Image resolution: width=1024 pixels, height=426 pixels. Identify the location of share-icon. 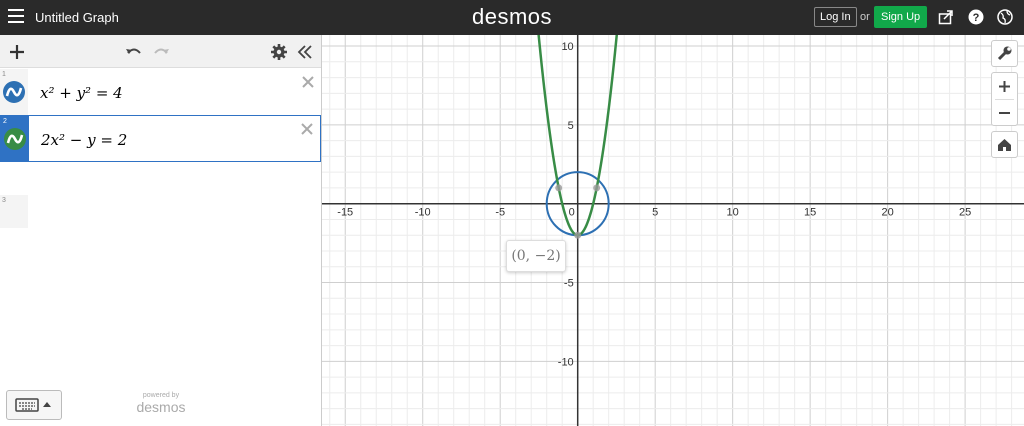
(946, 17).